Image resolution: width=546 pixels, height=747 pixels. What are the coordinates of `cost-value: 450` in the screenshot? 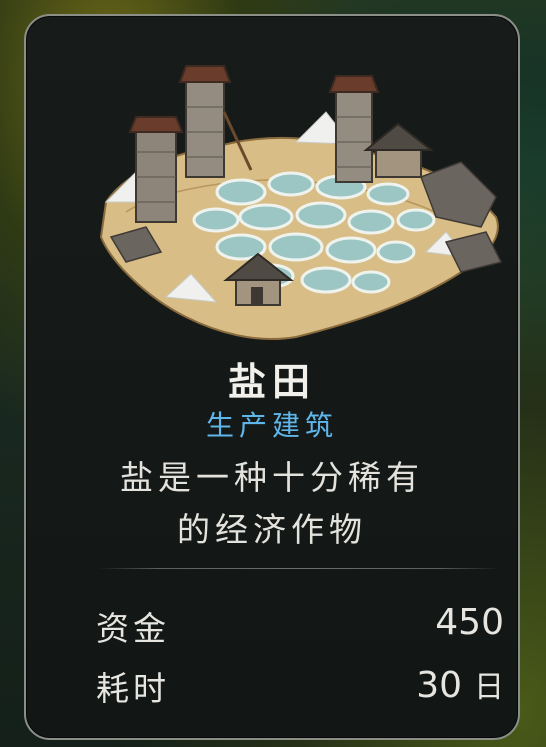 It's located at (469, 622).